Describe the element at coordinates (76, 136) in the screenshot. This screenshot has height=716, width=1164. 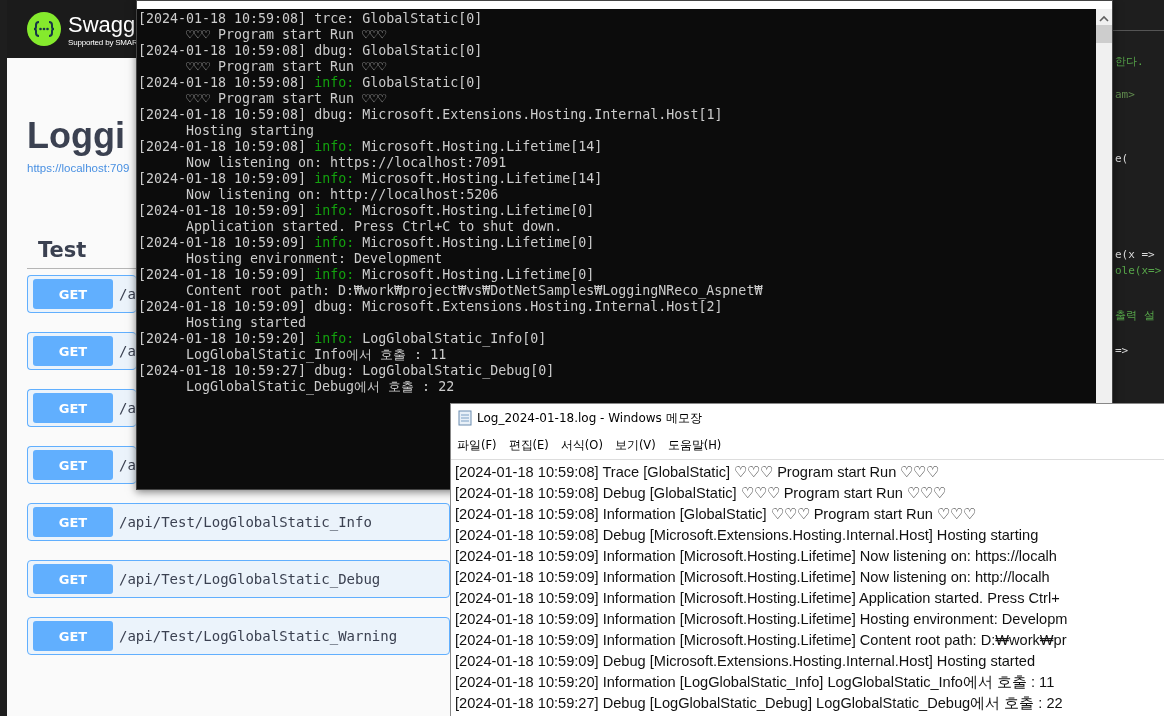
I see `page-title: Loggi` at that location.